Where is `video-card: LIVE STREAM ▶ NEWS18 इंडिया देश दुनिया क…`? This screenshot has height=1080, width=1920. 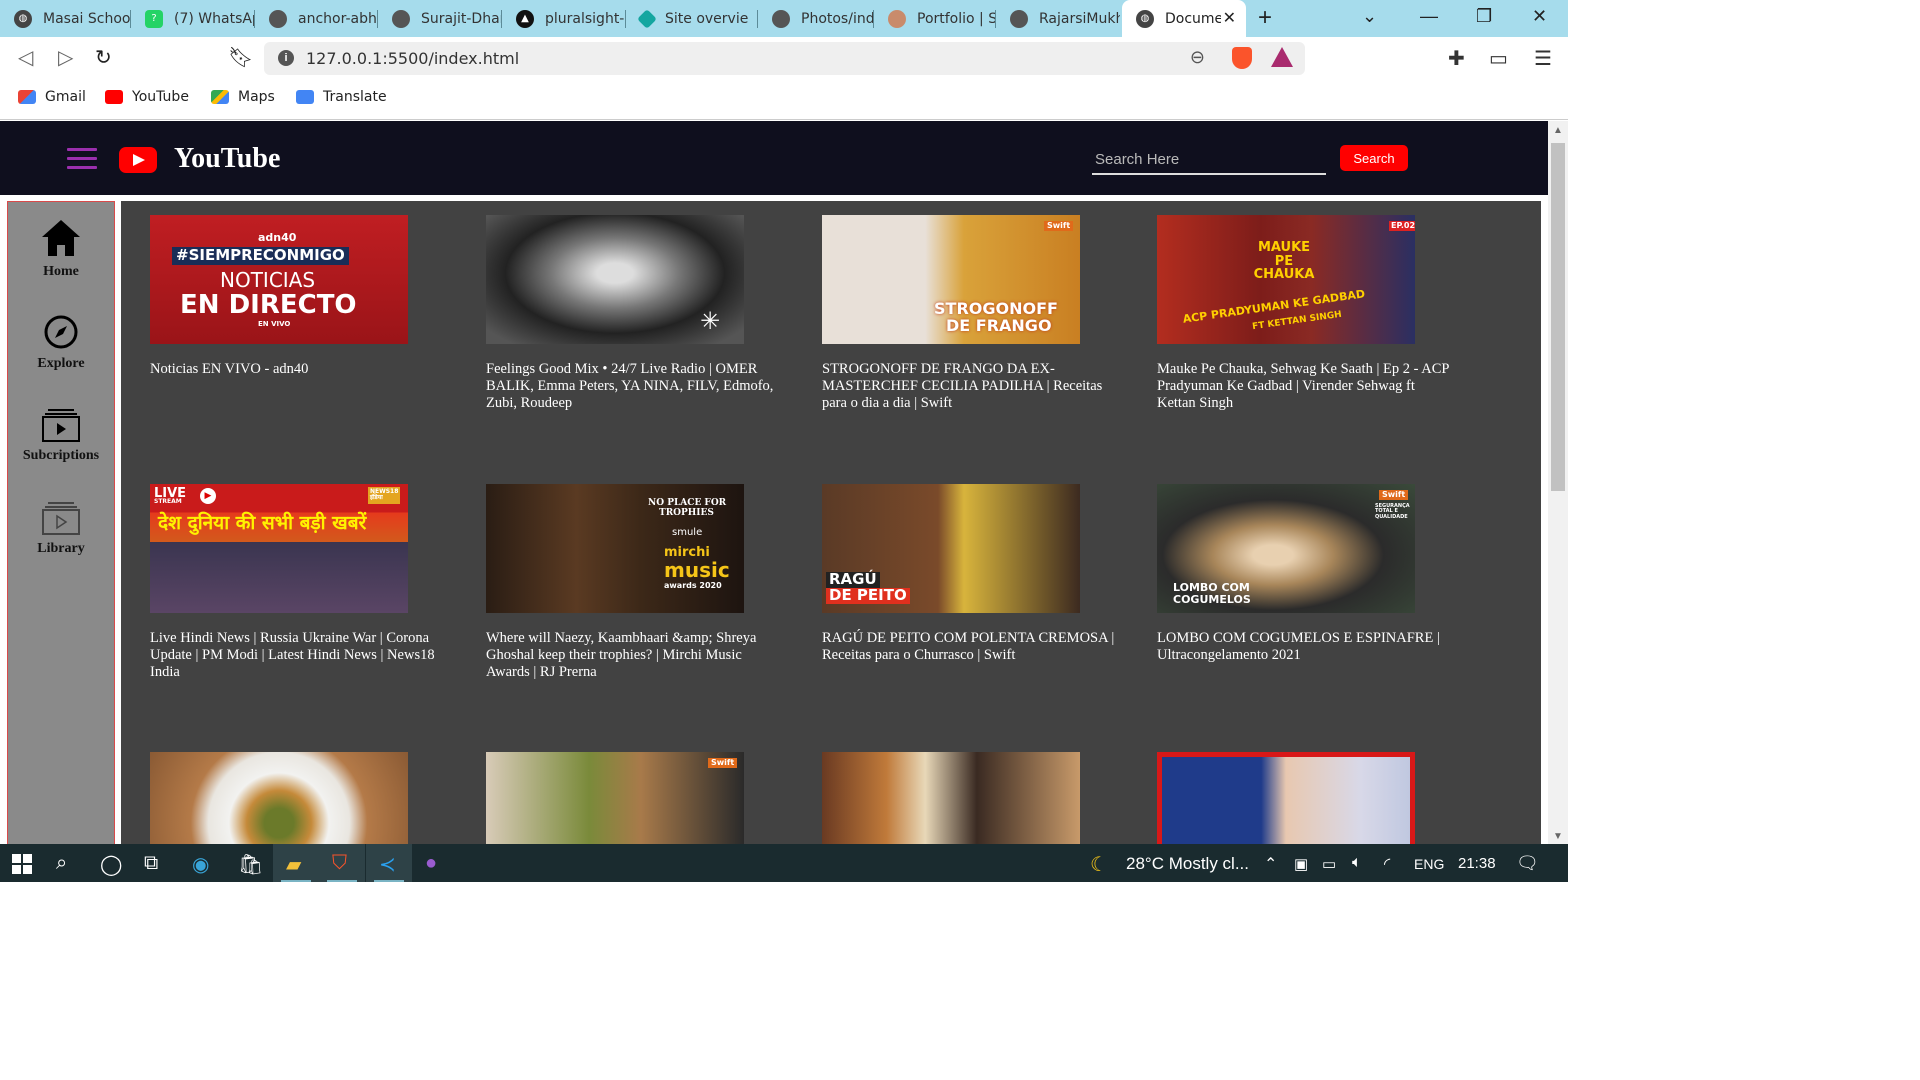
video-card: LIVE STREAM ▶ NEWS18 इंडिया देश दुनिया क… is located at coordinates (300, 582).